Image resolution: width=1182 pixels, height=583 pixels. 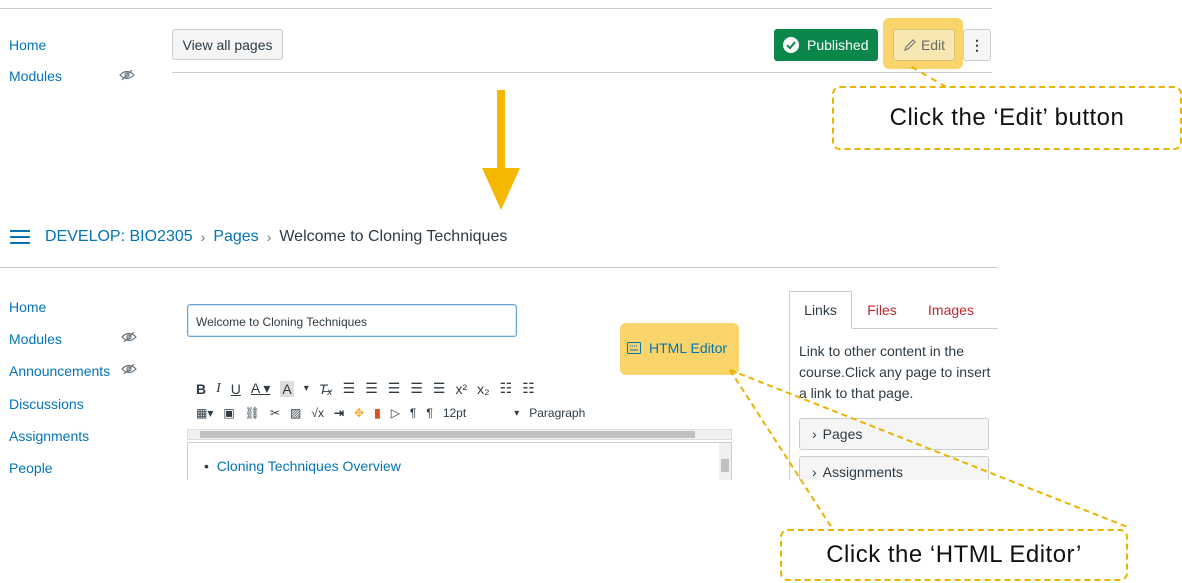 I want to click on connector-lines, so click(x=930, y=449).